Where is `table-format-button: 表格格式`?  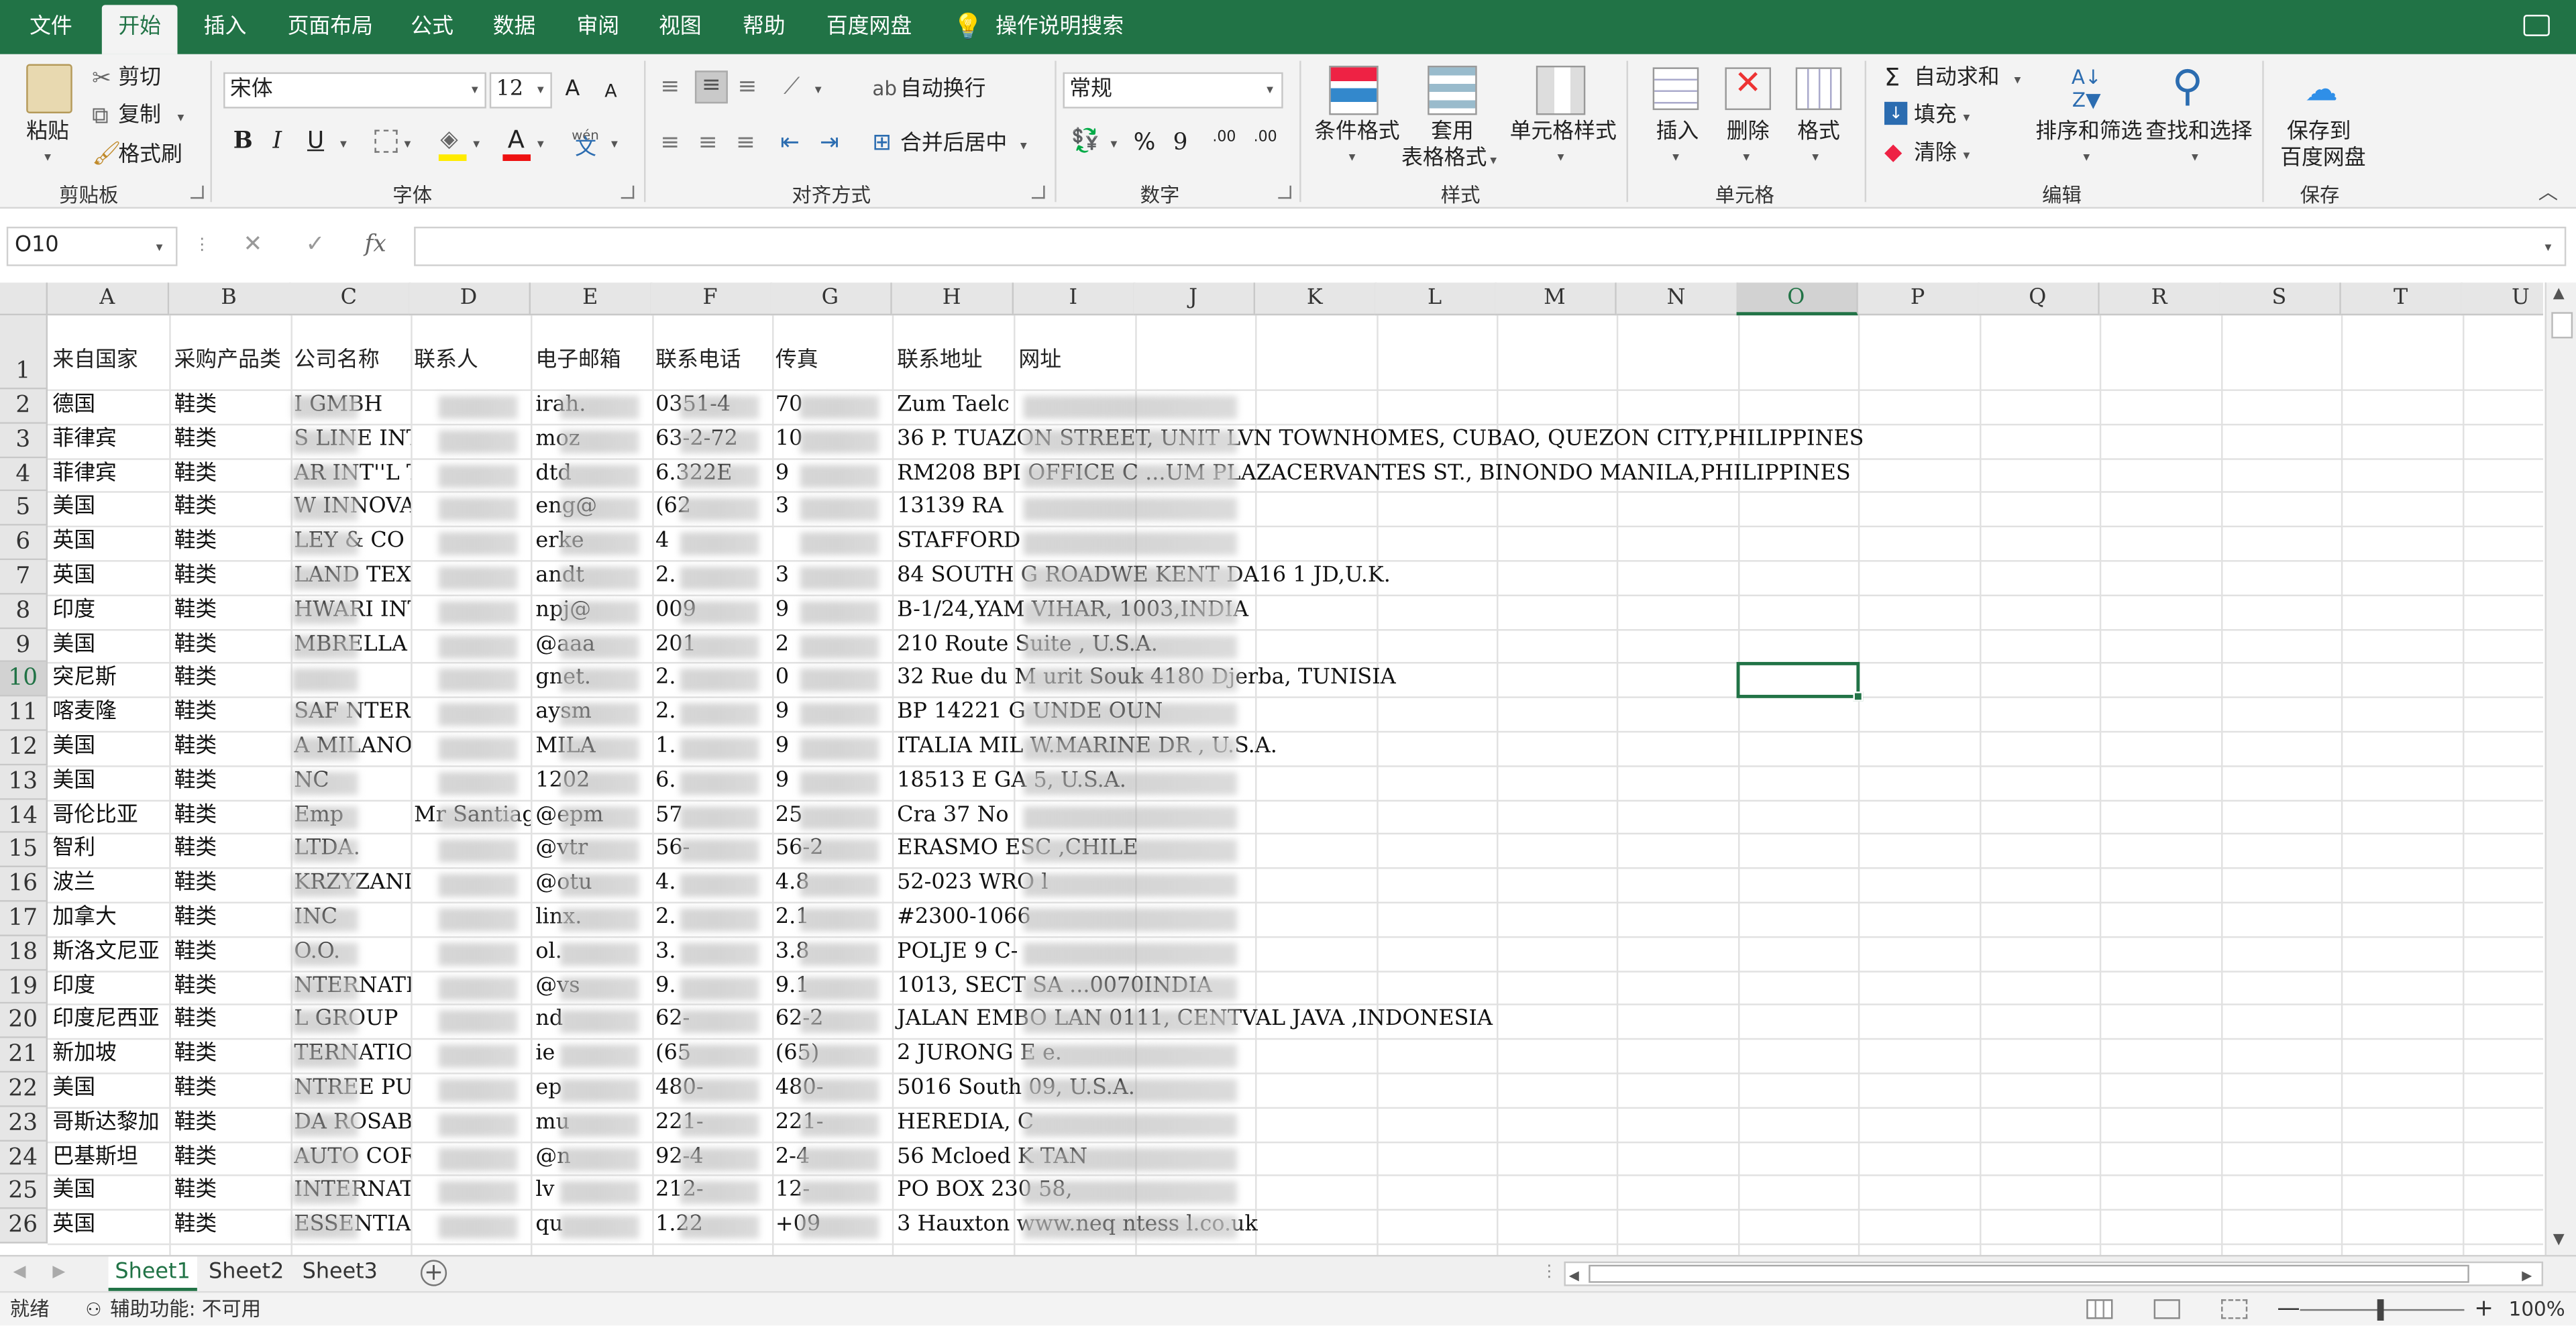
table-format-button: 表格格式 is located at coordinates (1444, 159).